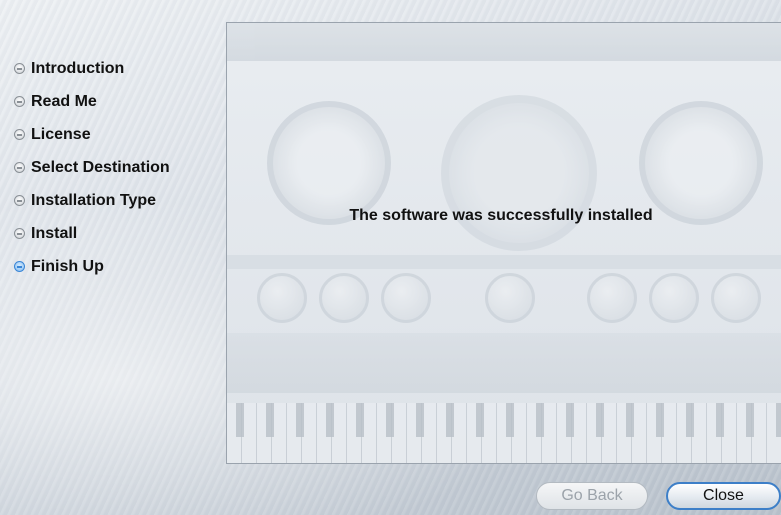 The image size is (781, 515). Describe the element at coordinates (114, 134) in the screenshot. I see `step-license: License` at that location.